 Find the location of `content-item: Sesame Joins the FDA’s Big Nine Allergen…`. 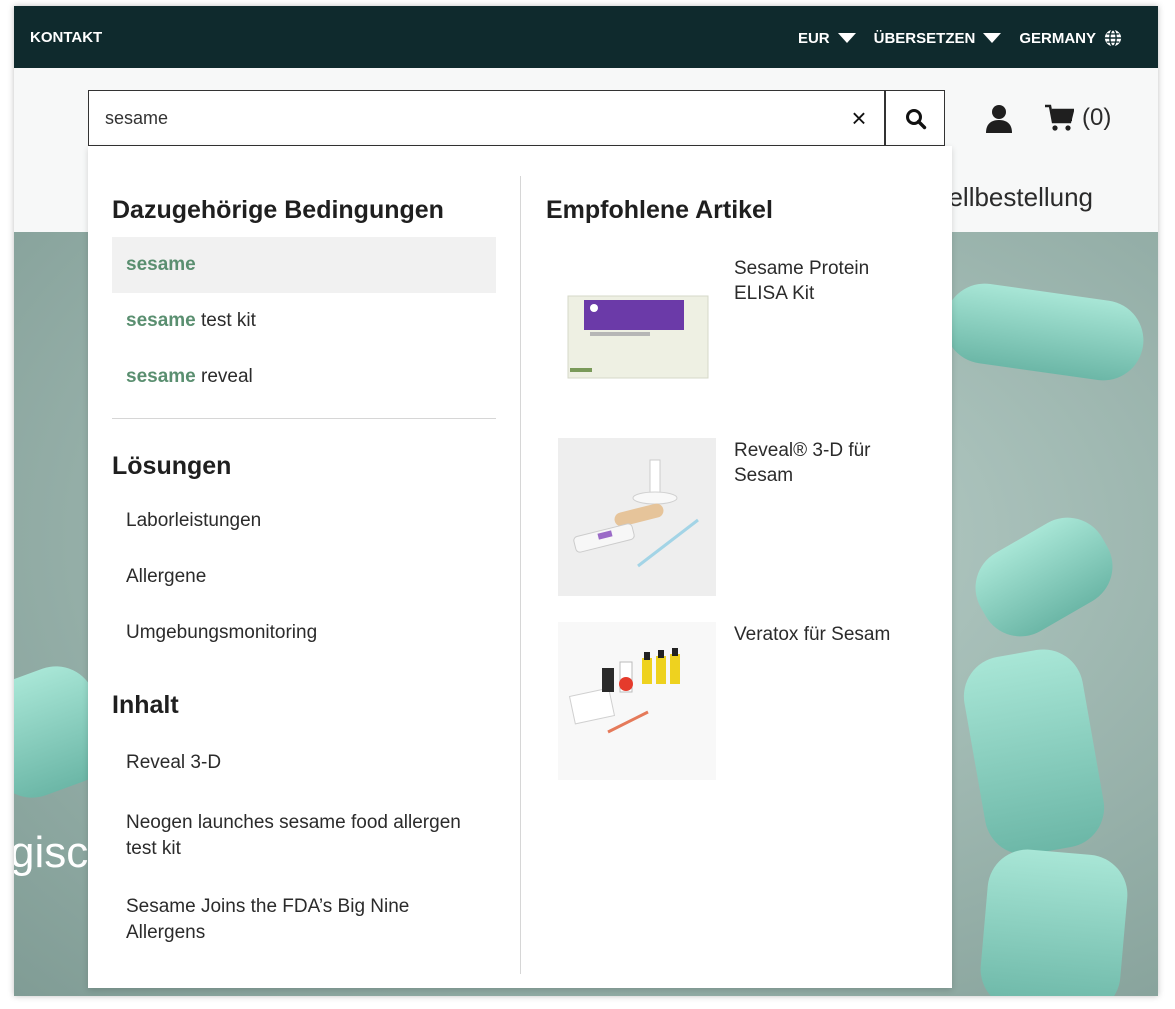

content-item: Sesame Joins the FDA’s Big Nine Allergen… is located at coordinates (297, 920).